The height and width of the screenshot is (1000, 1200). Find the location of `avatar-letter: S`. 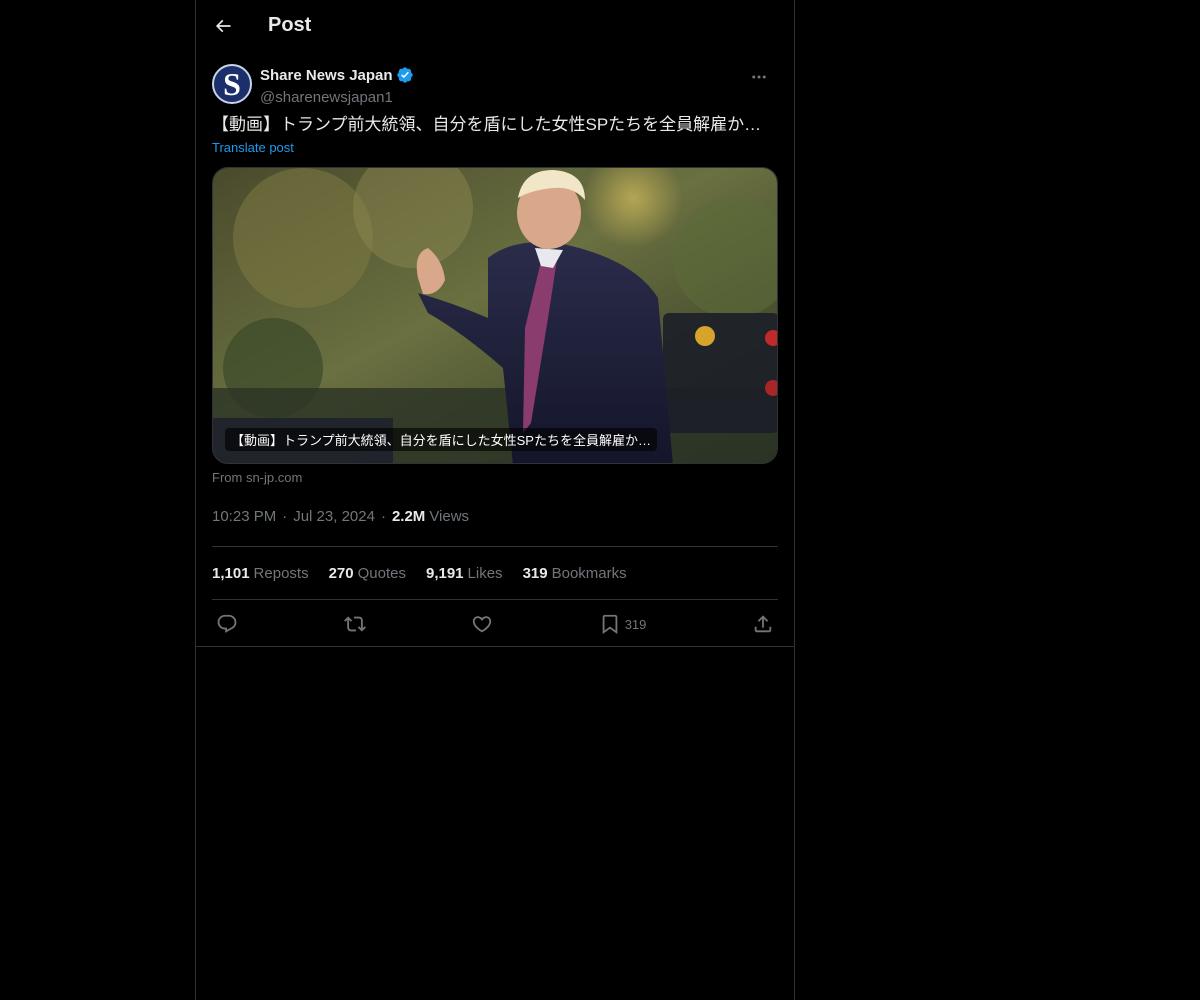

avatar-letter: S is located at coordinates (232, 83).